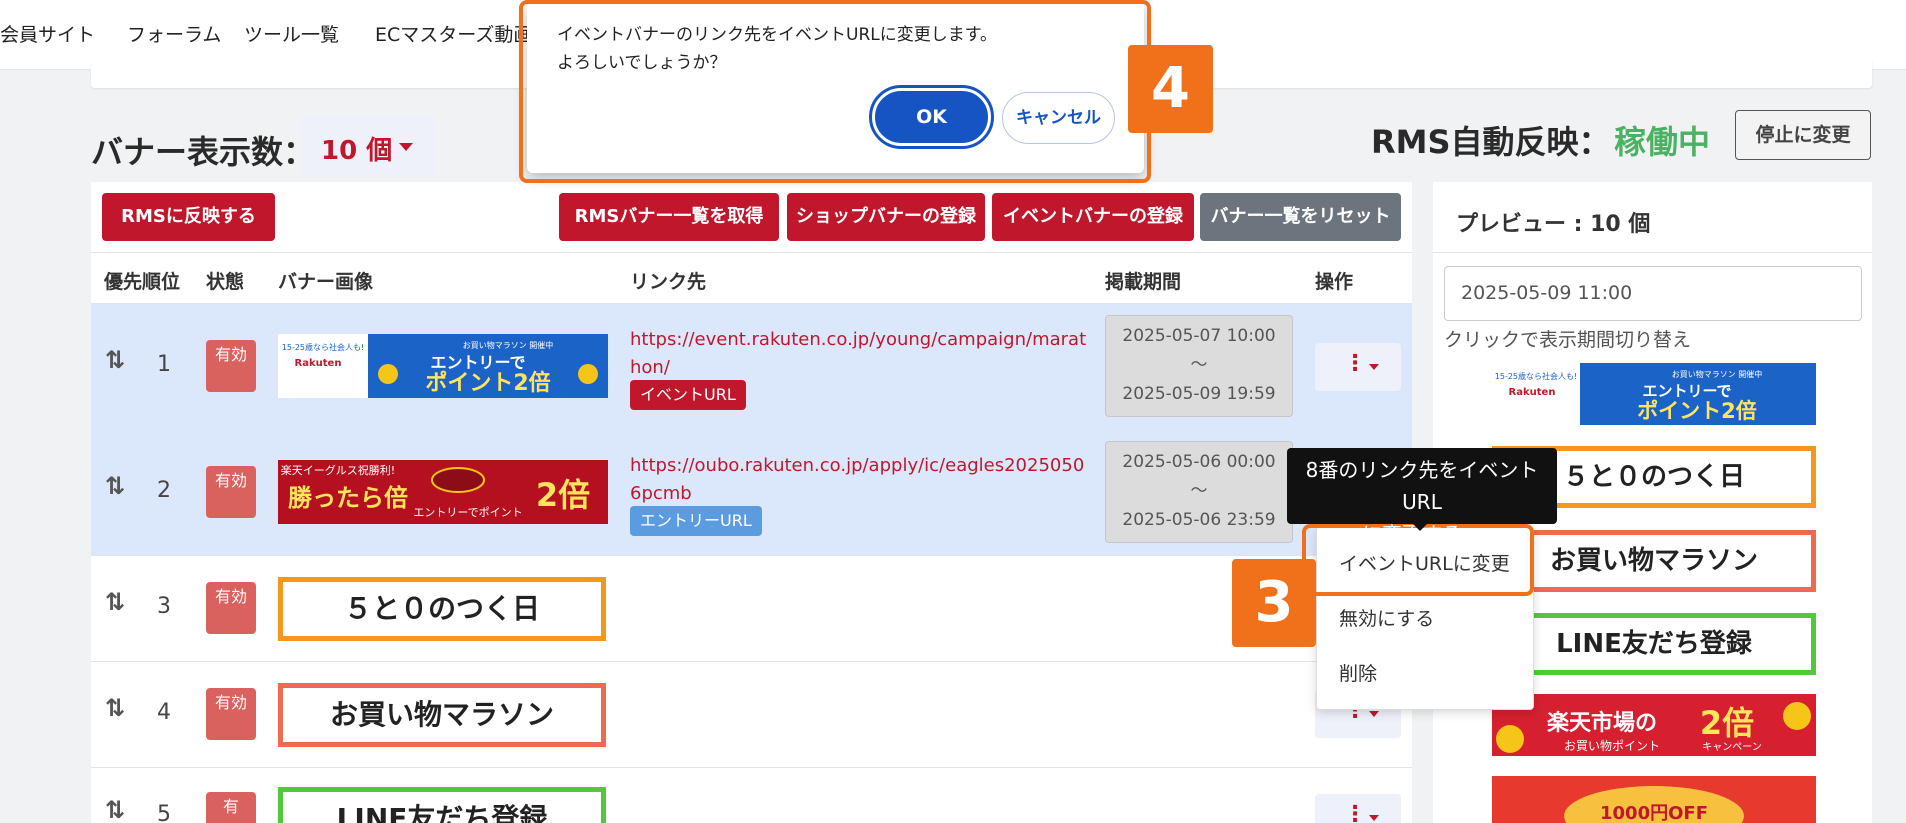  Describe the element at coordinates (323, 347) in the screenshot. I see `banner-text: 15-25歳なら社会人も!` at that location.